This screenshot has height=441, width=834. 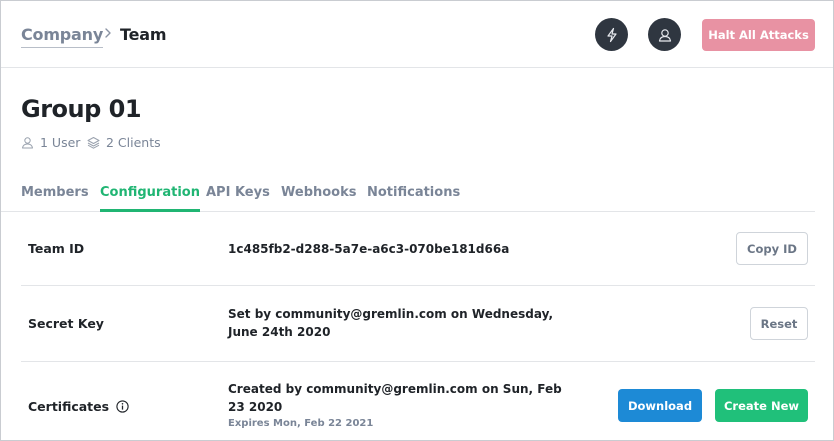 What do you see at coordinates (55, 198) in the screenshot?
I see `tab-members: Members` at bounding box center [55, 198].